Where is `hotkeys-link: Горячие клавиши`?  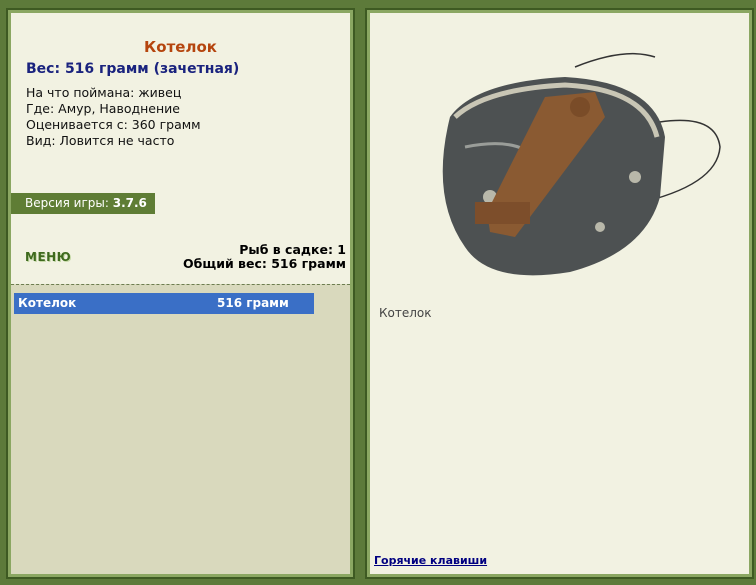
hotkeys-link: Горячие клавиши is located at coordinates (430, 560).